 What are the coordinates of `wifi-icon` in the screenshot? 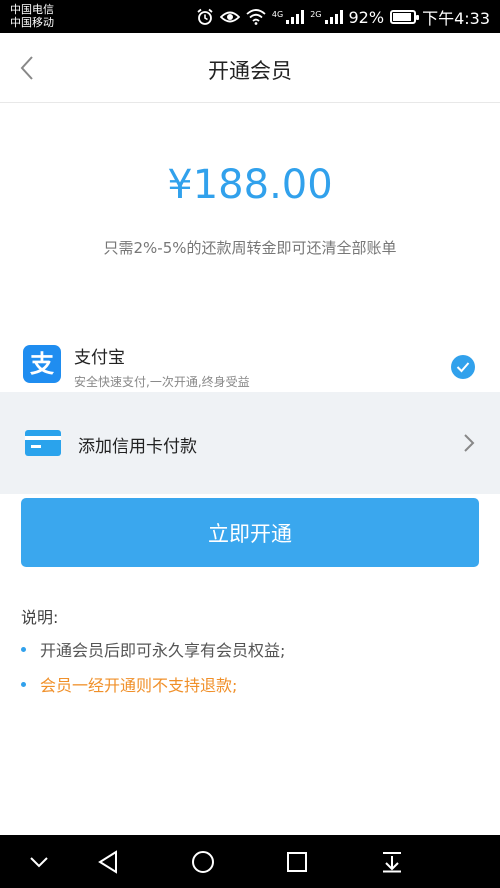 It's located at (256, 17).